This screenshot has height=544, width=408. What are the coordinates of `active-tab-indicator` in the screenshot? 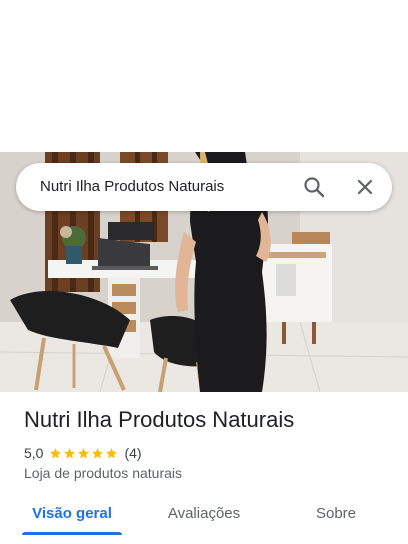 It's located at (72, 533).